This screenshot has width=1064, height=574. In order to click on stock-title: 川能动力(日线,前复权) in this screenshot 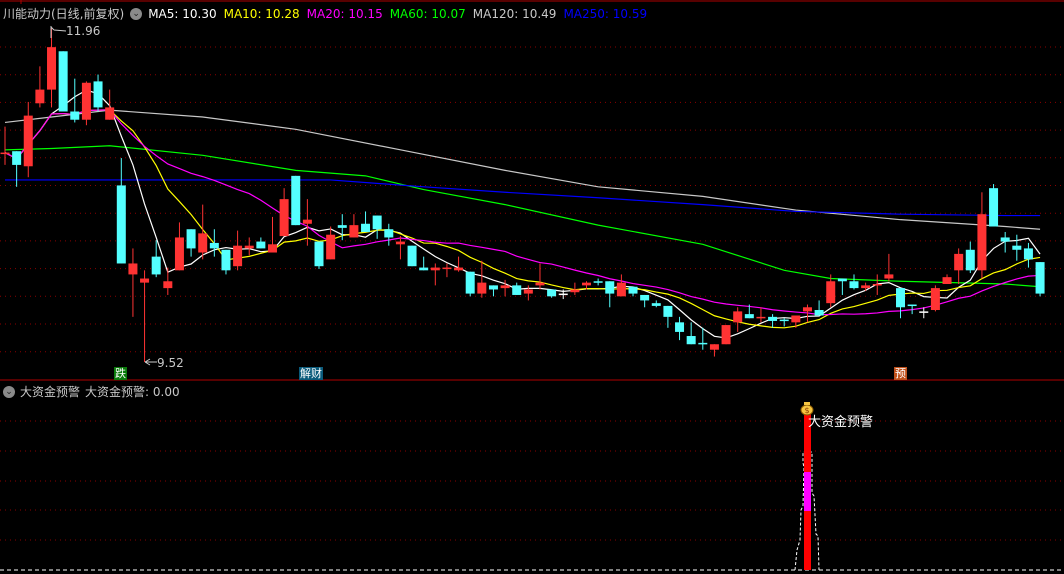, I will do `click(64, 14)`.